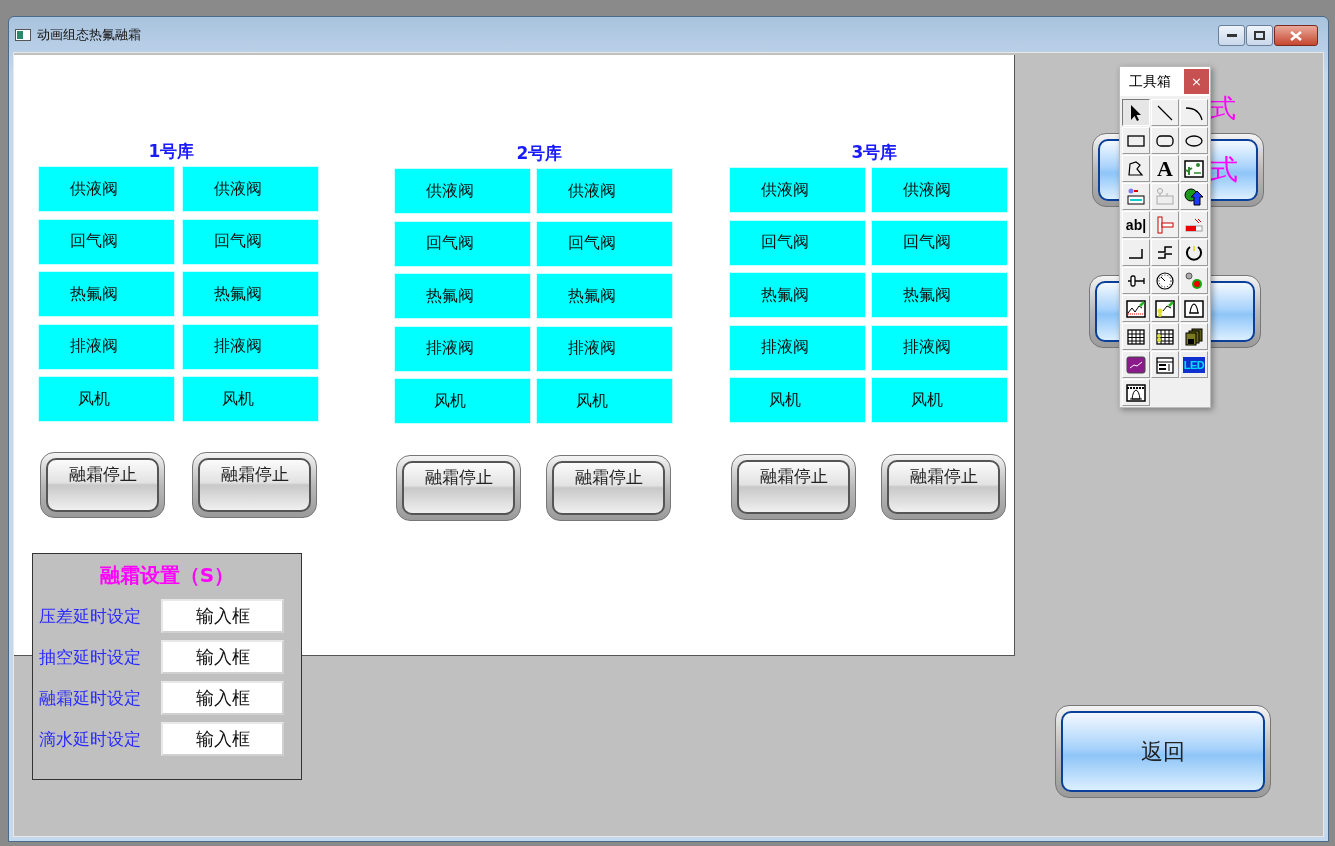 Image resolution: width=1335 pixels, height=846 pixels. I want to click on tool-button, so click(1136, 112).